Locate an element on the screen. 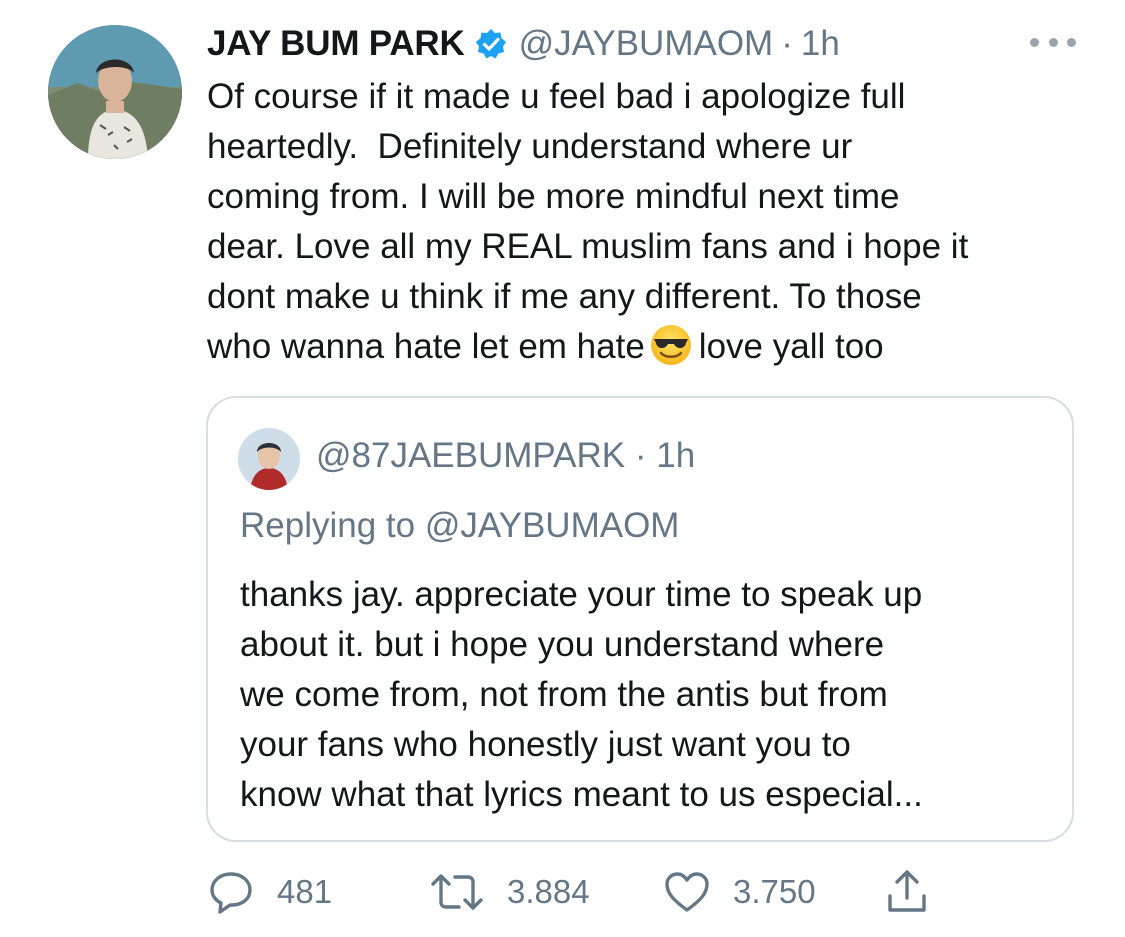 The height and width of the screenshot is (937, 1125). like-count: 3.750 is located at coordinates (774, 891).